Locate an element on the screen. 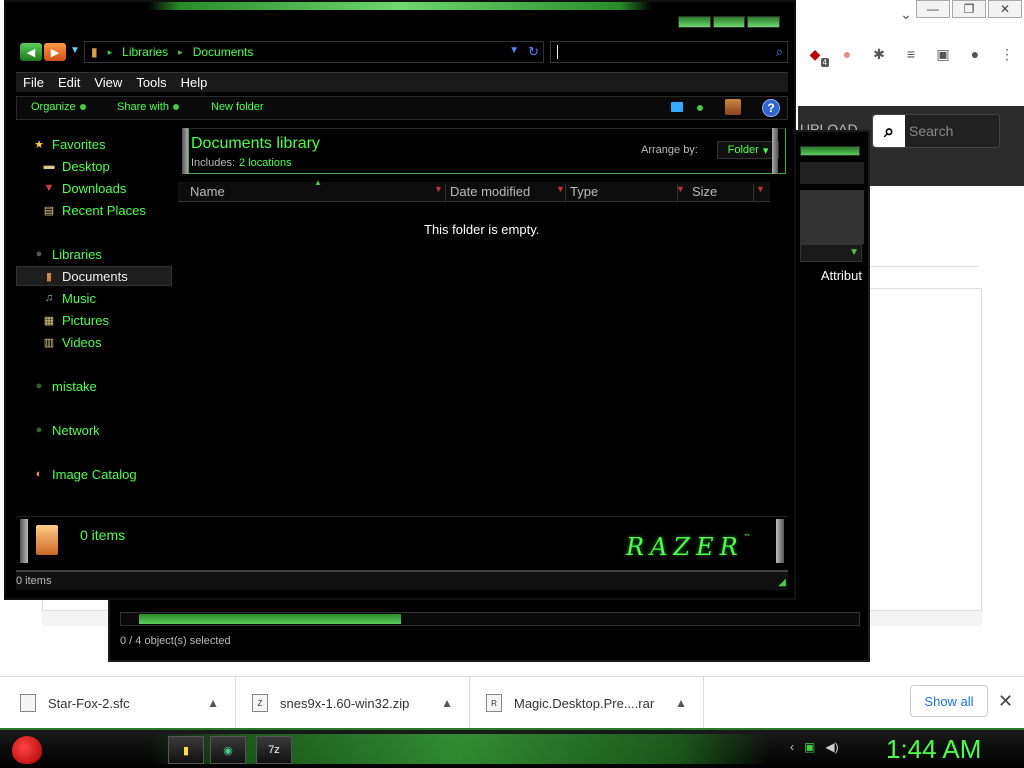 The height and width of the screenshot is (768, 1024). share-with-button: Share with is located at coordinates (148, 107).